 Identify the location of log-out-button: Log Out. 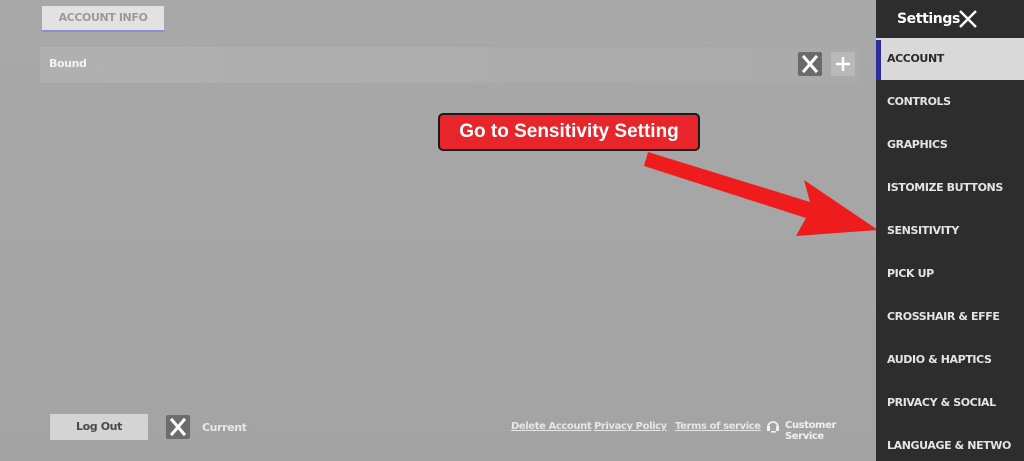
(99, 427).